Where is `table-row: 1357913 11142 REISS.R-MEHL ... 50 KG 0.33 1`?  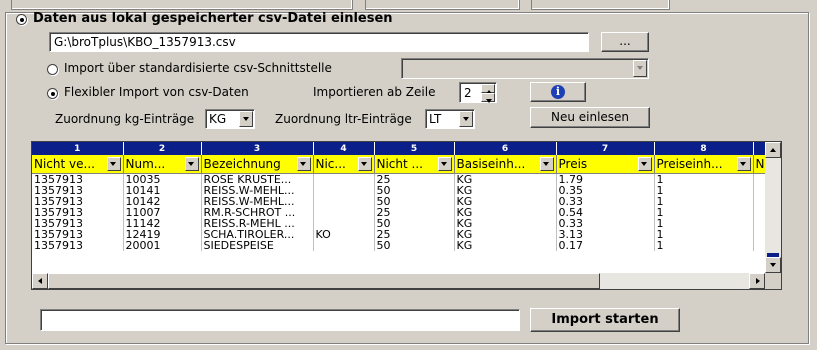
table-row: 1357913 11142 REISS.R-MEHL ... 50 KG 0.33 1 is located at coordinates (401, 223).